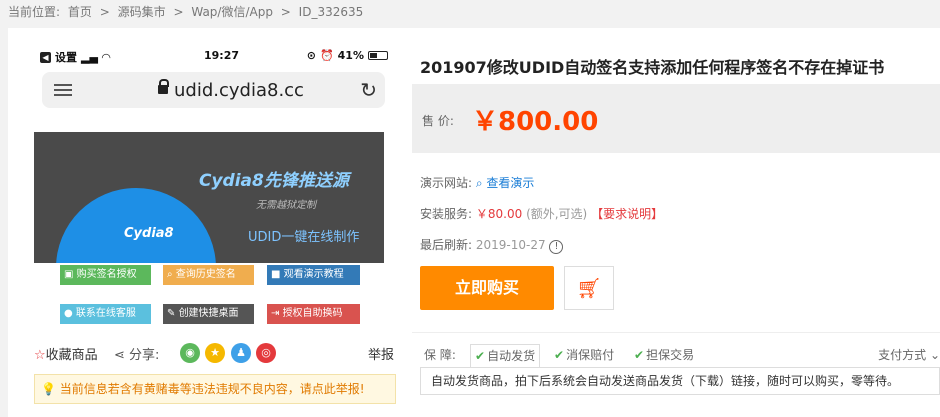 The width and height of the screenshot is (940, 417). I want to click on cart-icon: ▣, so click(70, 274).